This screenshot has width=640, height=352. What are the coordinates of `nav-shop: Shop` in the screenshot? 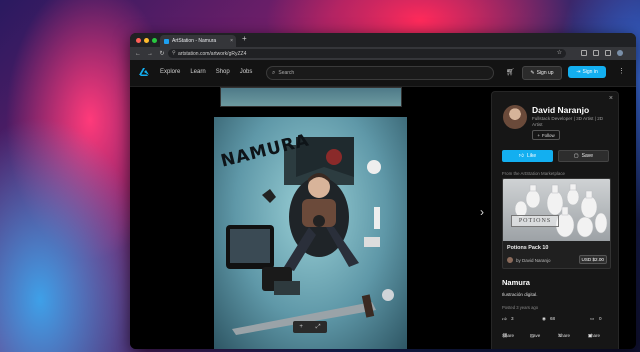 It's located at (223, 72).